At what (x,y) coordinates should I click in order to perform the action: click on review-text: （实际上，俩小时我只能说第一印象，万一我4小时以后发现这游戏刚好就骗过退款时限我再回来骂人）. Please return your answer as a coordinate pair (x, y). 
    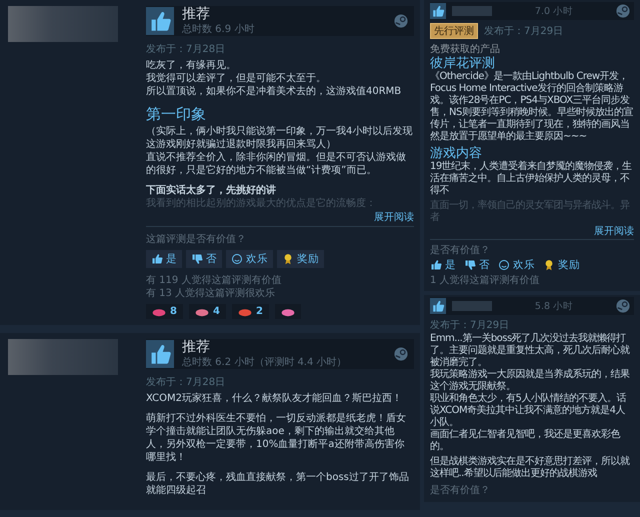
    Looking at the image, I should click on (280, 138).